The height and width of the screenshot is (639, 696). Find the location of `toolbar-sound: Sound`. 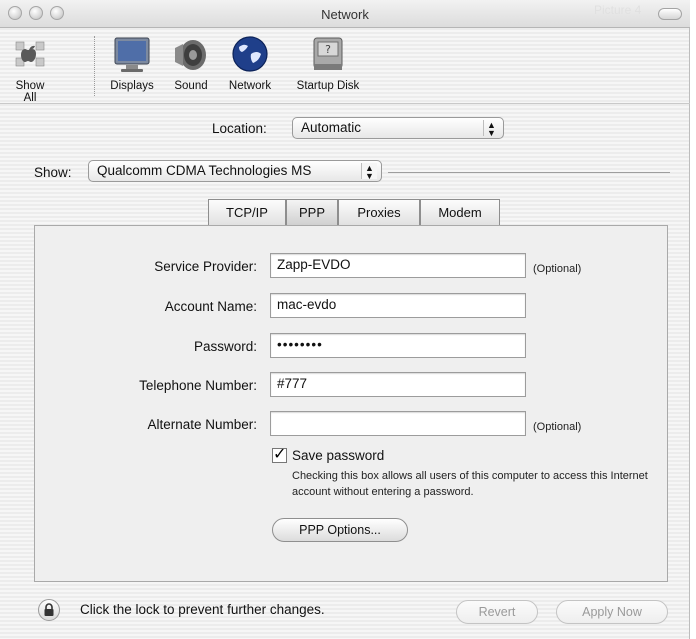

toolbar-sound: Sound is located at coordinates (191, 63).